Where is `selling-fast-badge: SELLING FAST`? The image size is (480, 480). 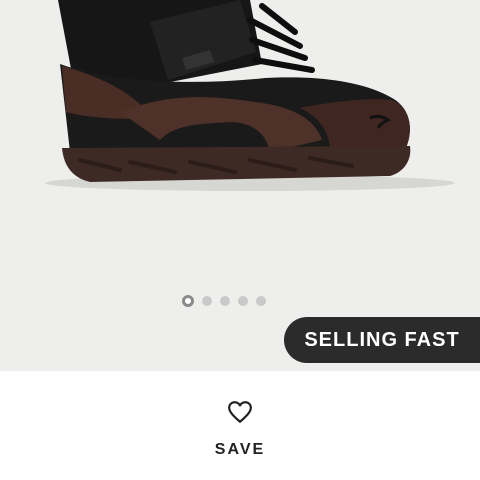 selling-fast-badge: SELLING FAST is located at coordinates (382, 340).